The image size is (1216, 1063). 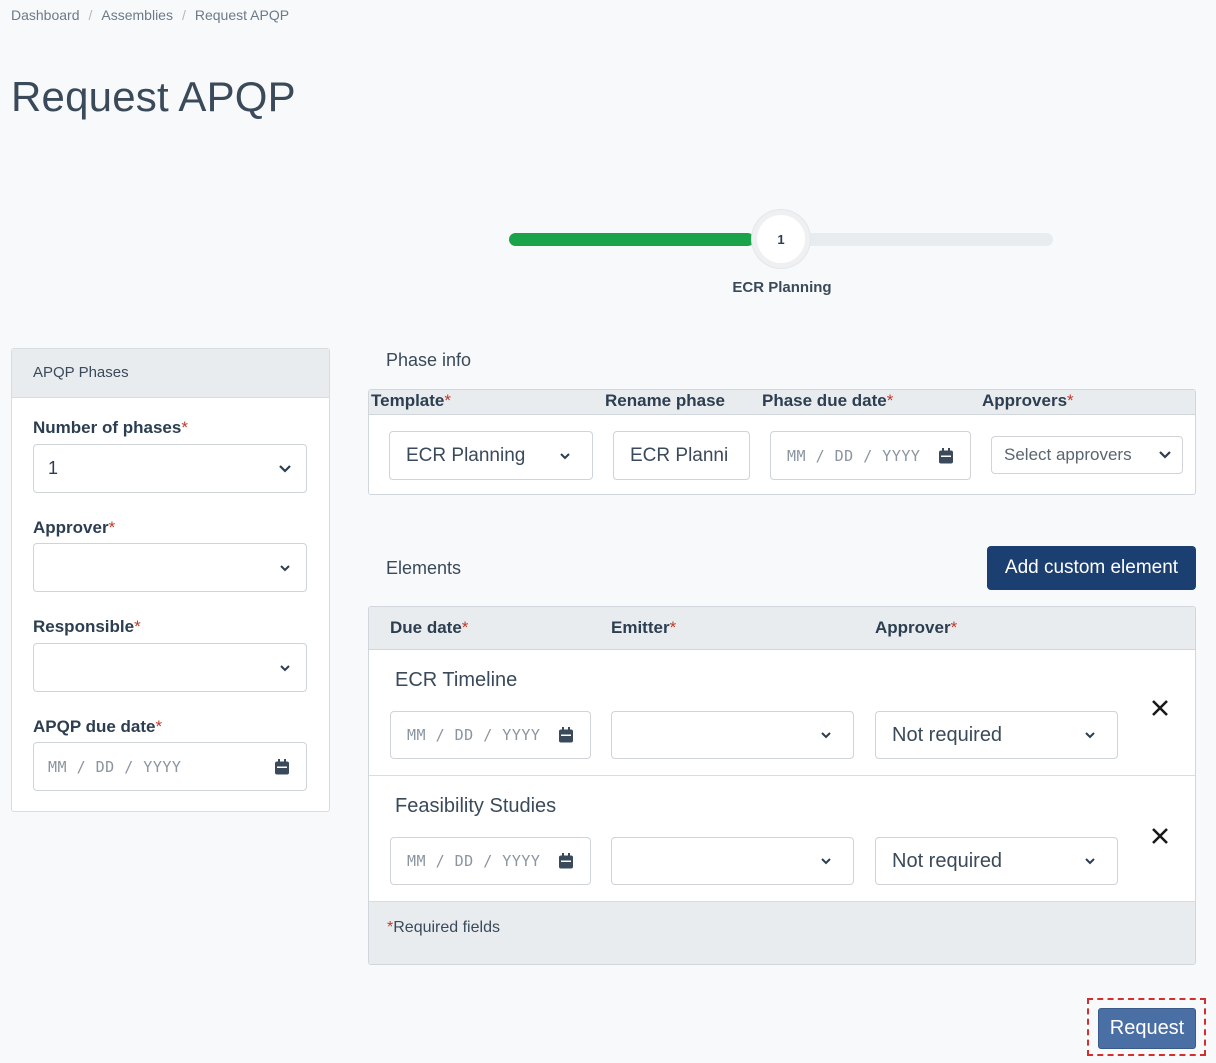 I want to click on apqp-due-date-input: MM / DD / YYYY, so click(x=170, y=766).